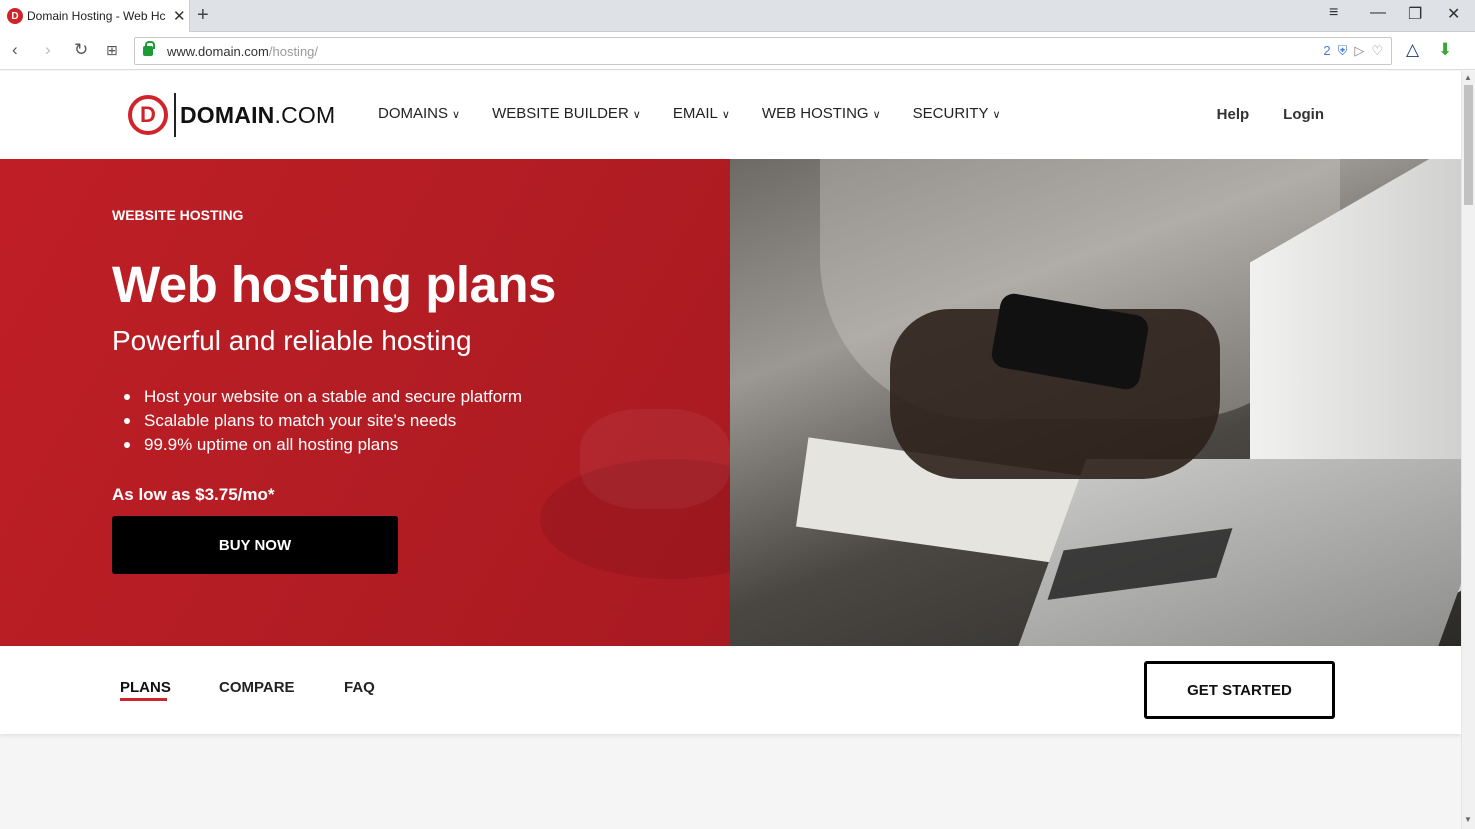  I want to click on url-text: www.domain.com/hosting/, so click(243, 51).